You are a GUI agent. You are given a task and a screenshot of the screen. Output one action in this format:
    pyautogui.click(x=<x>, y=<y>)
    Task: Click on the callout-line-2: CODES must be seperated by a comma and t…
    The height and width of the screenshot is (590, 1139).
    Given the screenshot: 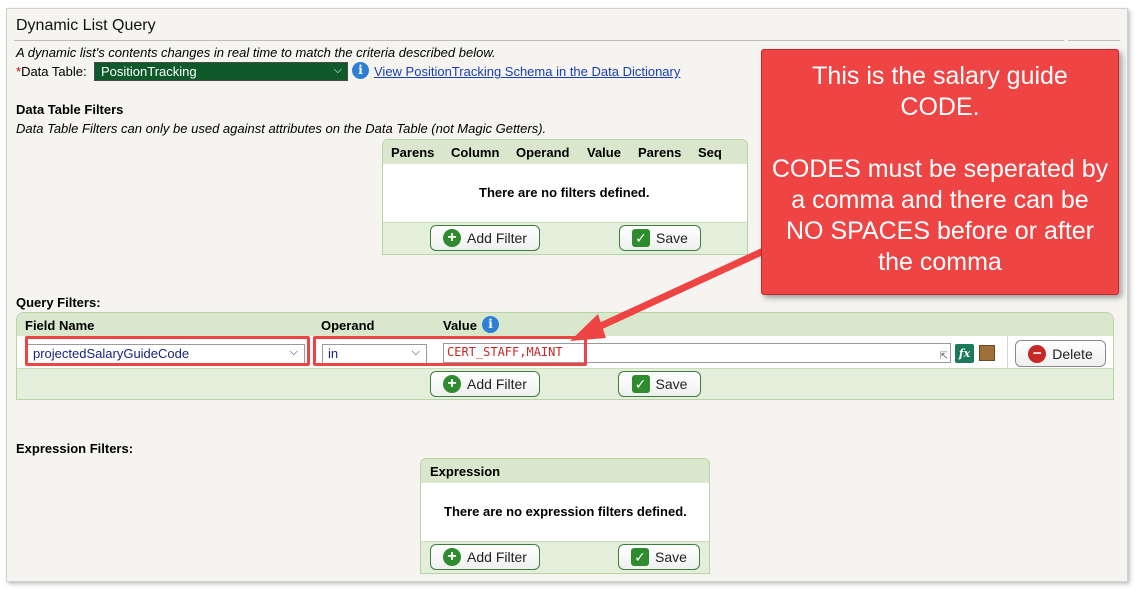 What is the action you would take?
    pyautogui.click(x=940, y=215)
    